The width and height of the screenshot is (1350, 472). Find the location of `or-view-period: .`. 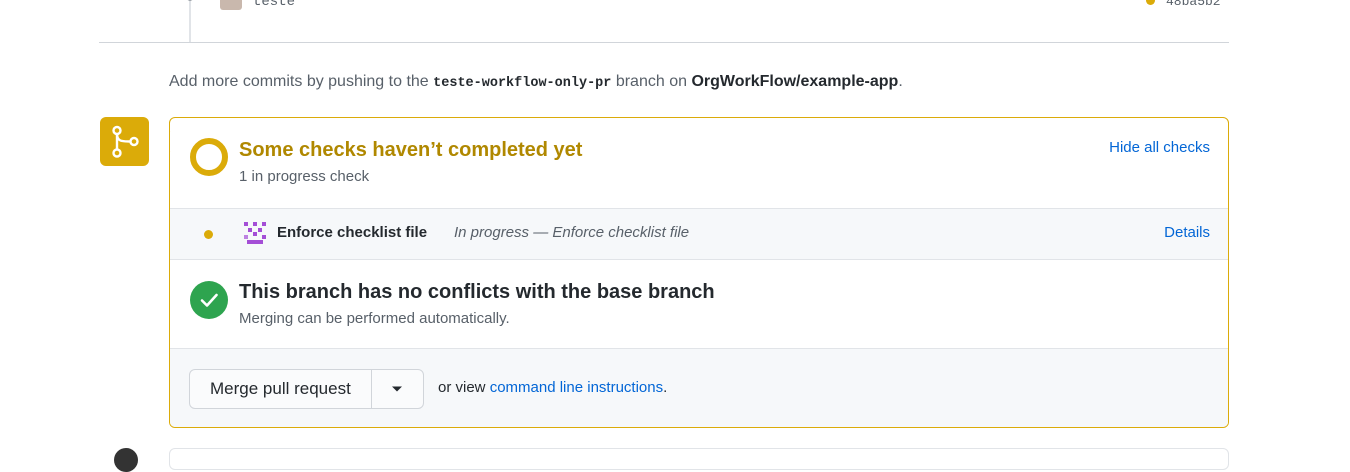

or-view-period: . is located at coordinates (665, 387).